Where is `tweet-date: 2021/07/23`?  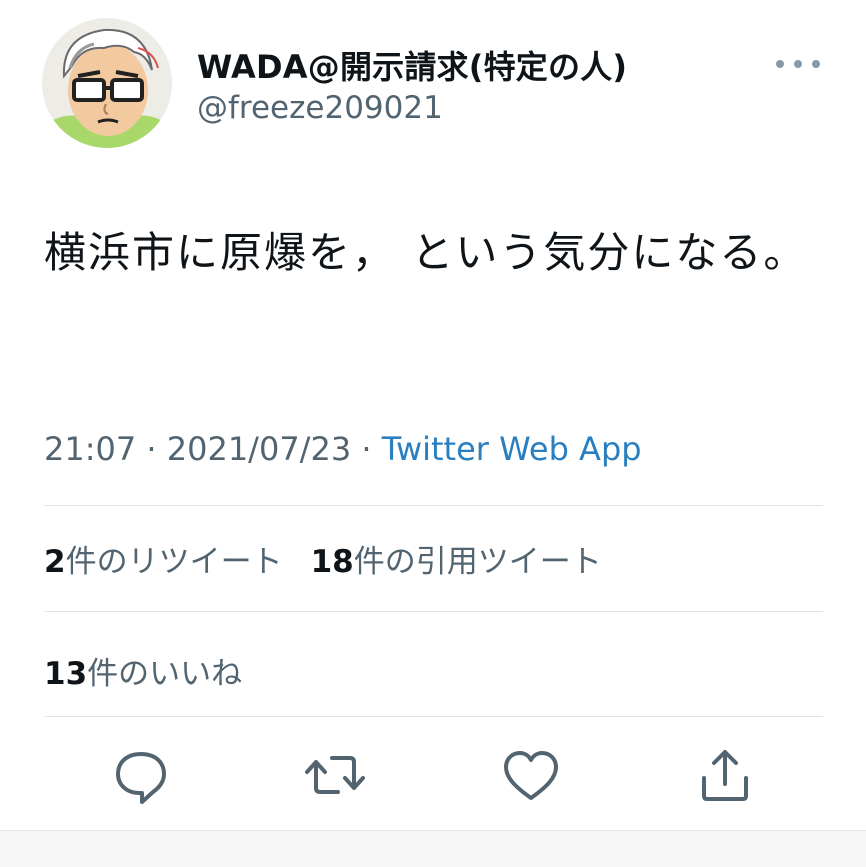 tweet-date: 2021/07/23 is located at coordinates (259, 449).